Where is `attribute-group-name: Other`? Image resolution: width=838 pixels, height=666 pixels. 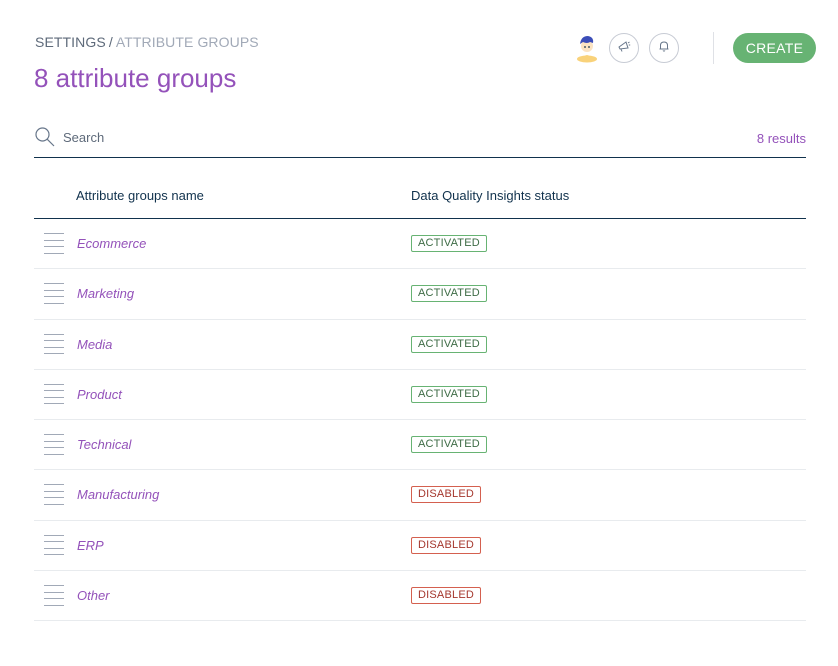
attribute-group-name: Other is located at coordinates (93, 595).